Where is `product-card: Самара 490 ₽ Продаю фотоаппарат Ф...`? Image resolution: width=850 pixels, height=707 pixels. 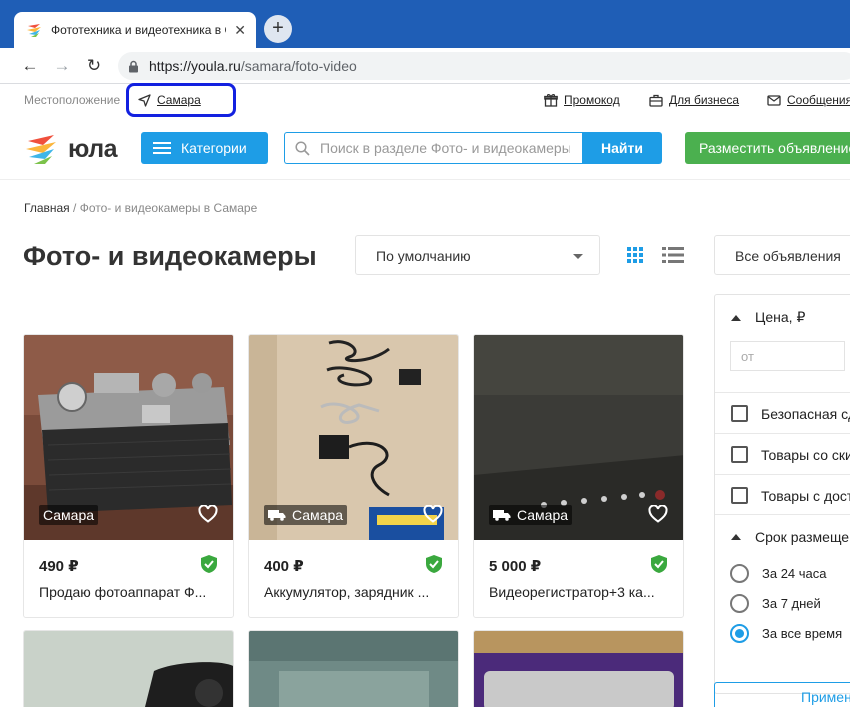
product-card: Самара 490 ₽ Продаю фотоаппарат Ф... is located at coordinates (128, 476).